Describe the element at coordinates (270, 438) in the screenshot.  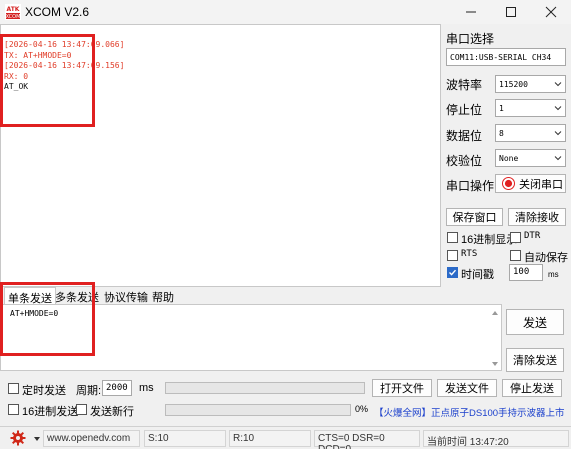
I see `received-count: R:10` at that location.